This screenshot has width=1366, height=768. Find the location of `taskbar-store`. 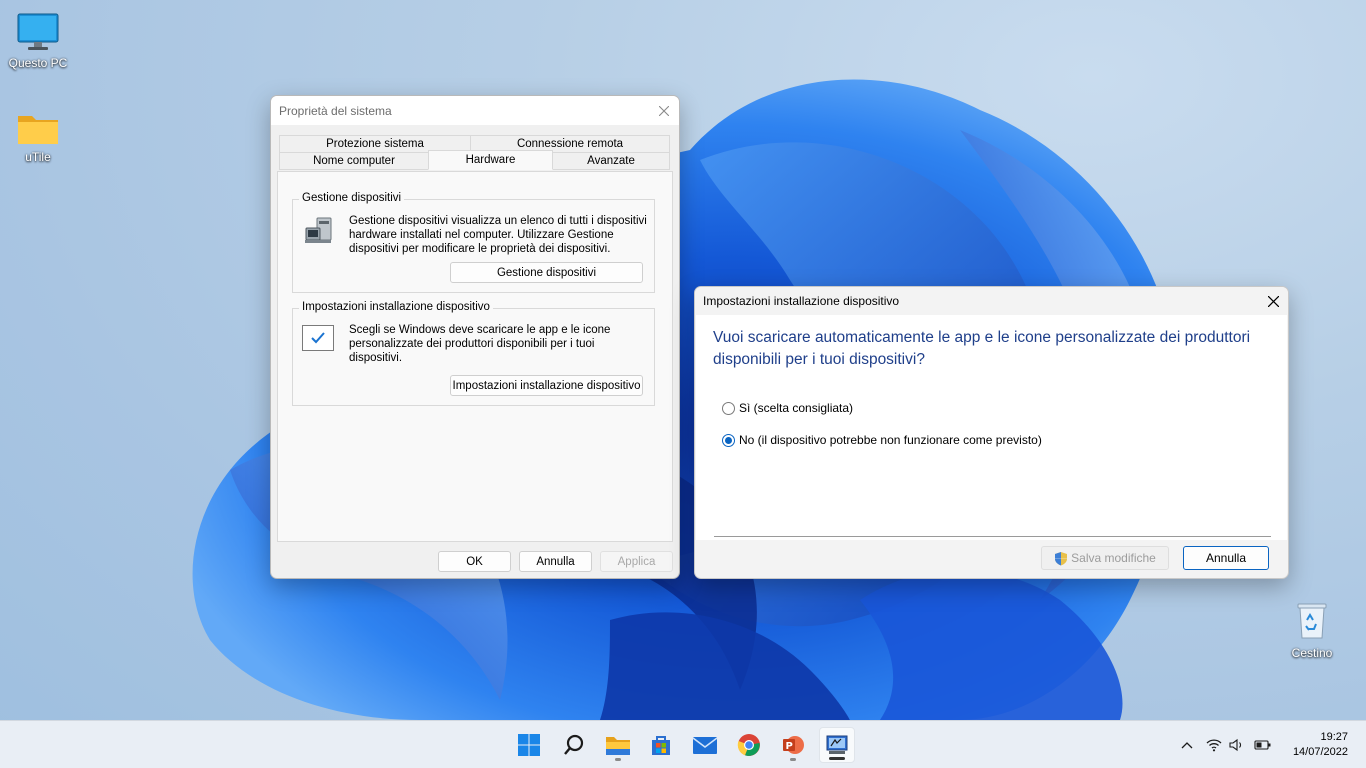

taskbar-store is located at coordinates (661, 745).